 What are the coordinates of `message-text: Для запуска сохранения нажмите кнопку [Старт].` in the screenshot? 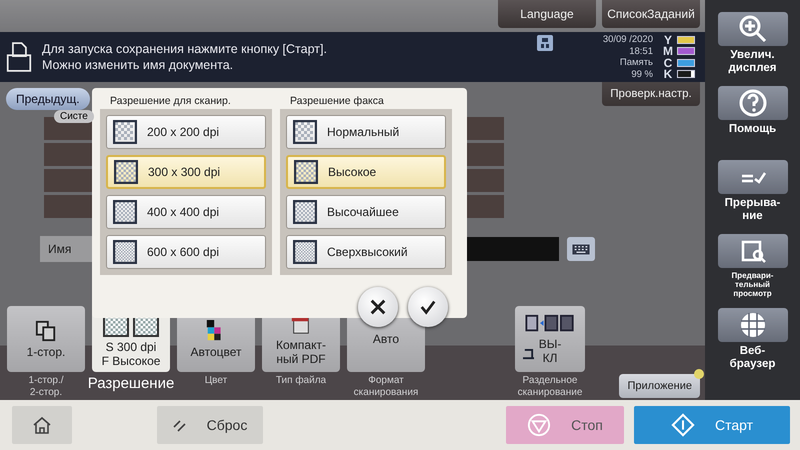 It's located at (185, 49).